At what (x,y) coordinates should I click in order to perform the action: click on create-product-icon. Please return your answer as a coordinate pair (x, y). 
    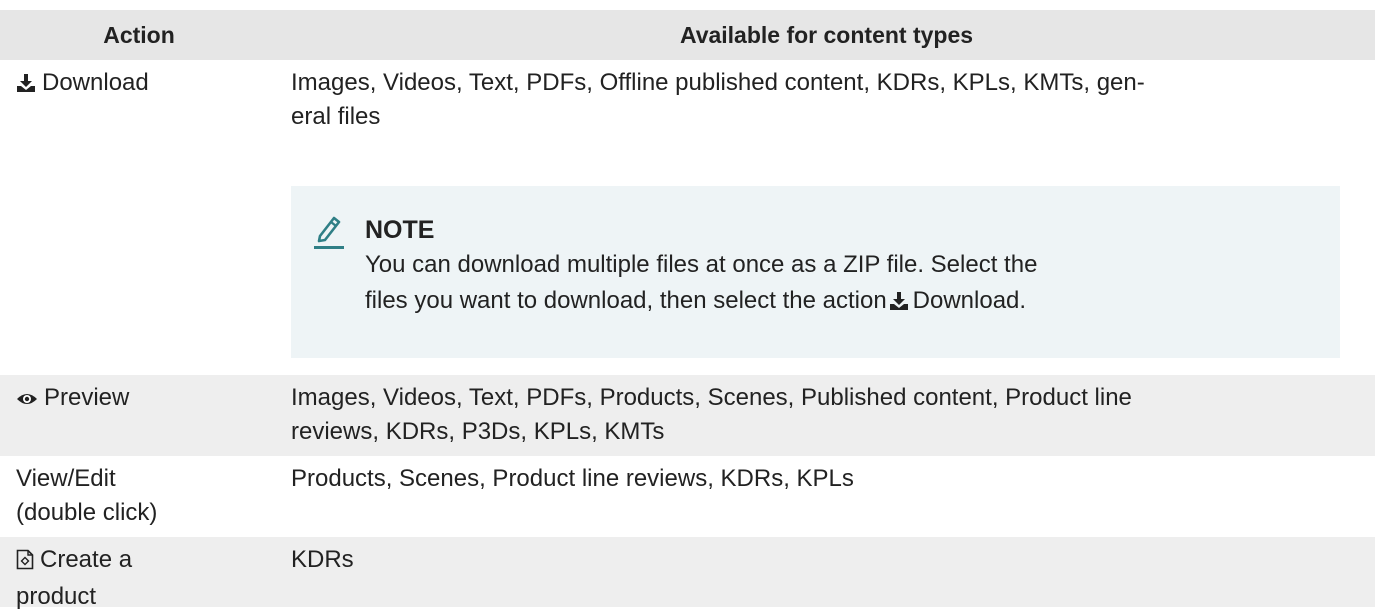
    Looking at the image, I should click on (25, 563).